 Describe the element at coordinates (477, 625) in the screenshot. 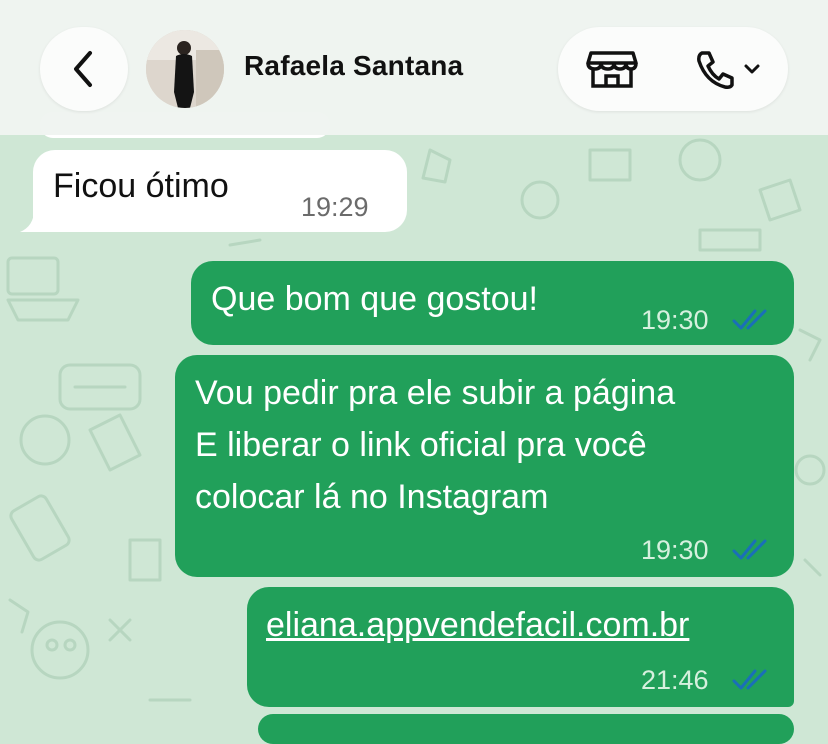

I see `message-link: eliana.appvendefacil.com.br` at that location.